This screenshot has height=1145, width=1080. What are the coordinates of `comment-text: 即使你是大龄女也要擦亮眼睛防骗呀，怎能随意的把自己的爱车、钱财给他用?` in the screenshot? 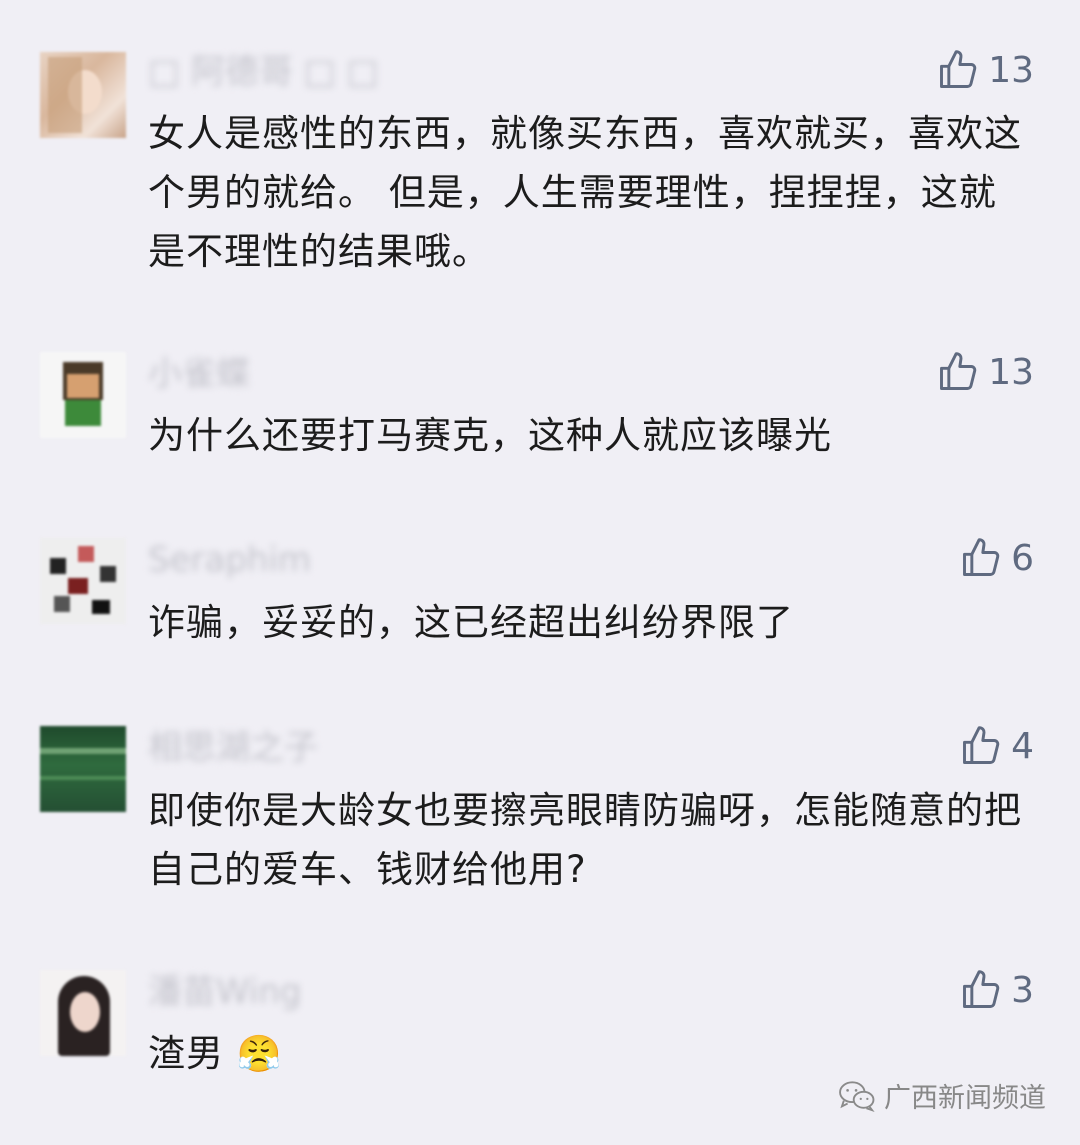 It's located at (585, 840).